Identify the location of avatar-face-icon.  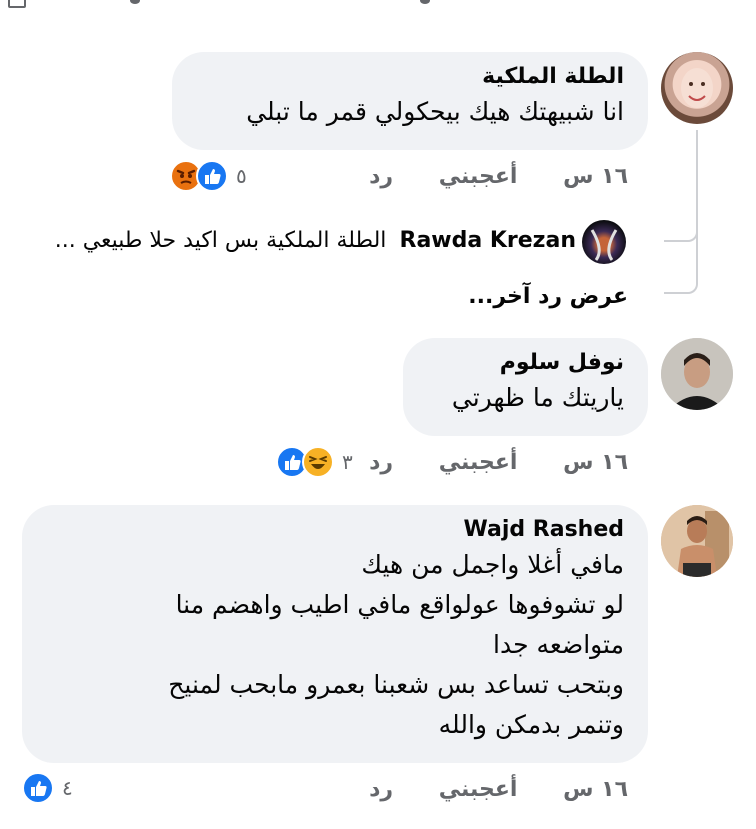
(697, 88).